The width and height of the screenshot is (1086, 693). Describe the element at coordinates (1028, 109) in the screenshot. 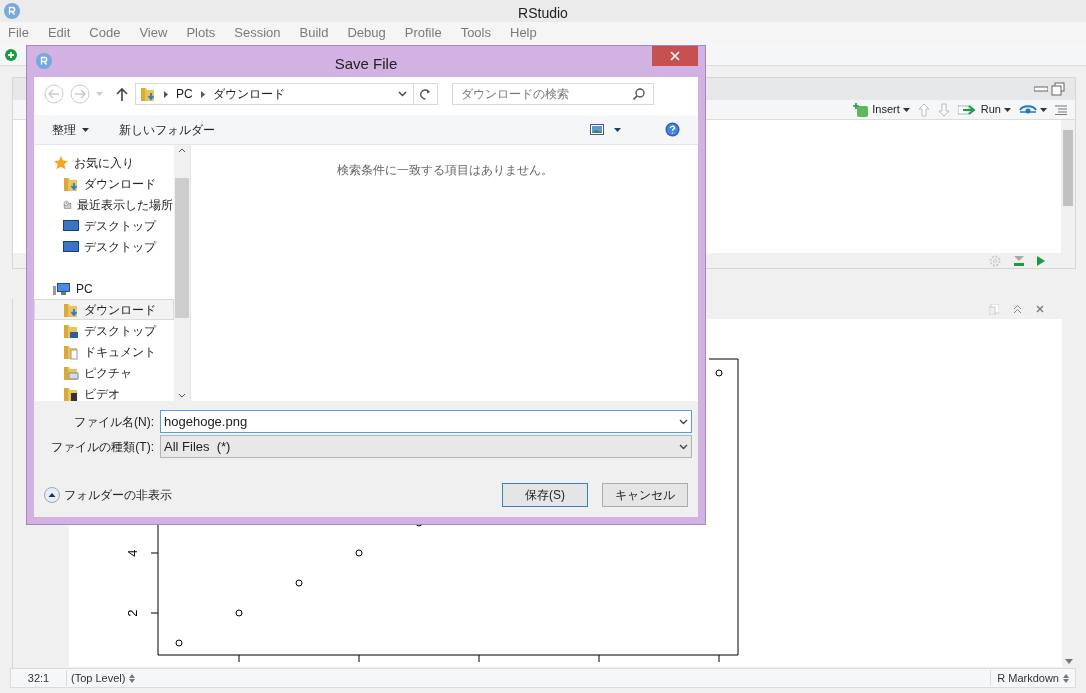

I see `eye-arrow-icon` at that location.